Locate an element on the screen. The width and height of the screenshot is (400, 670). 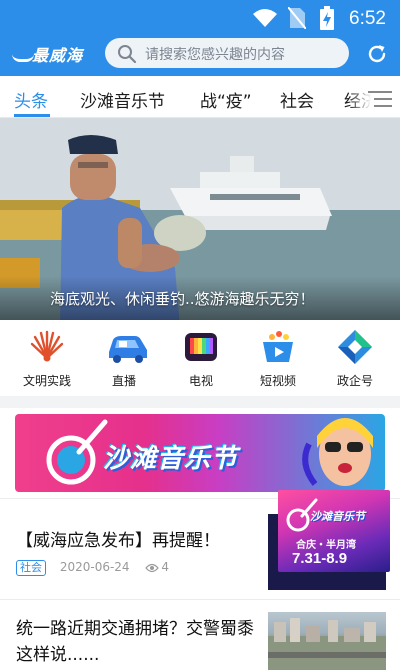
tv-icon is located at coordinates (201, 347).